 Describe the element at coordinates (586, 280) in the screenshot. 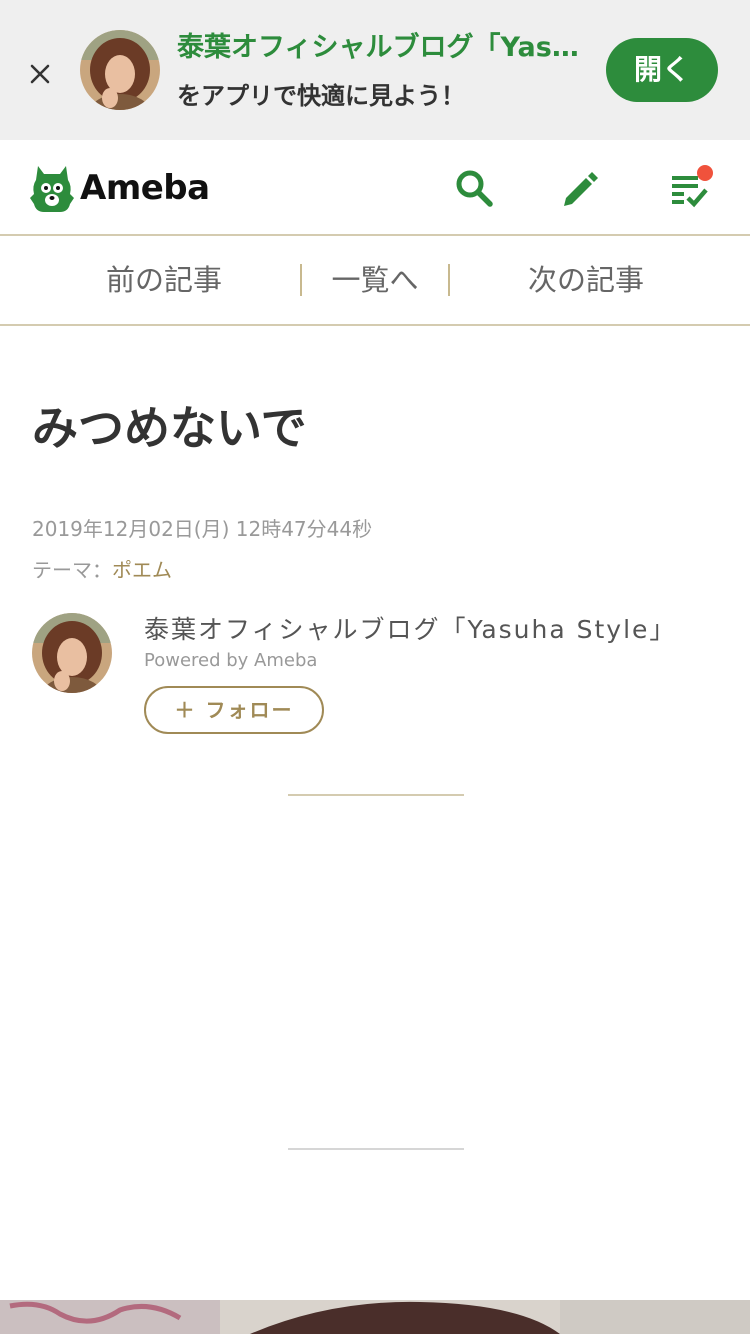

I see `next-article-link: 次の記事` at that location.